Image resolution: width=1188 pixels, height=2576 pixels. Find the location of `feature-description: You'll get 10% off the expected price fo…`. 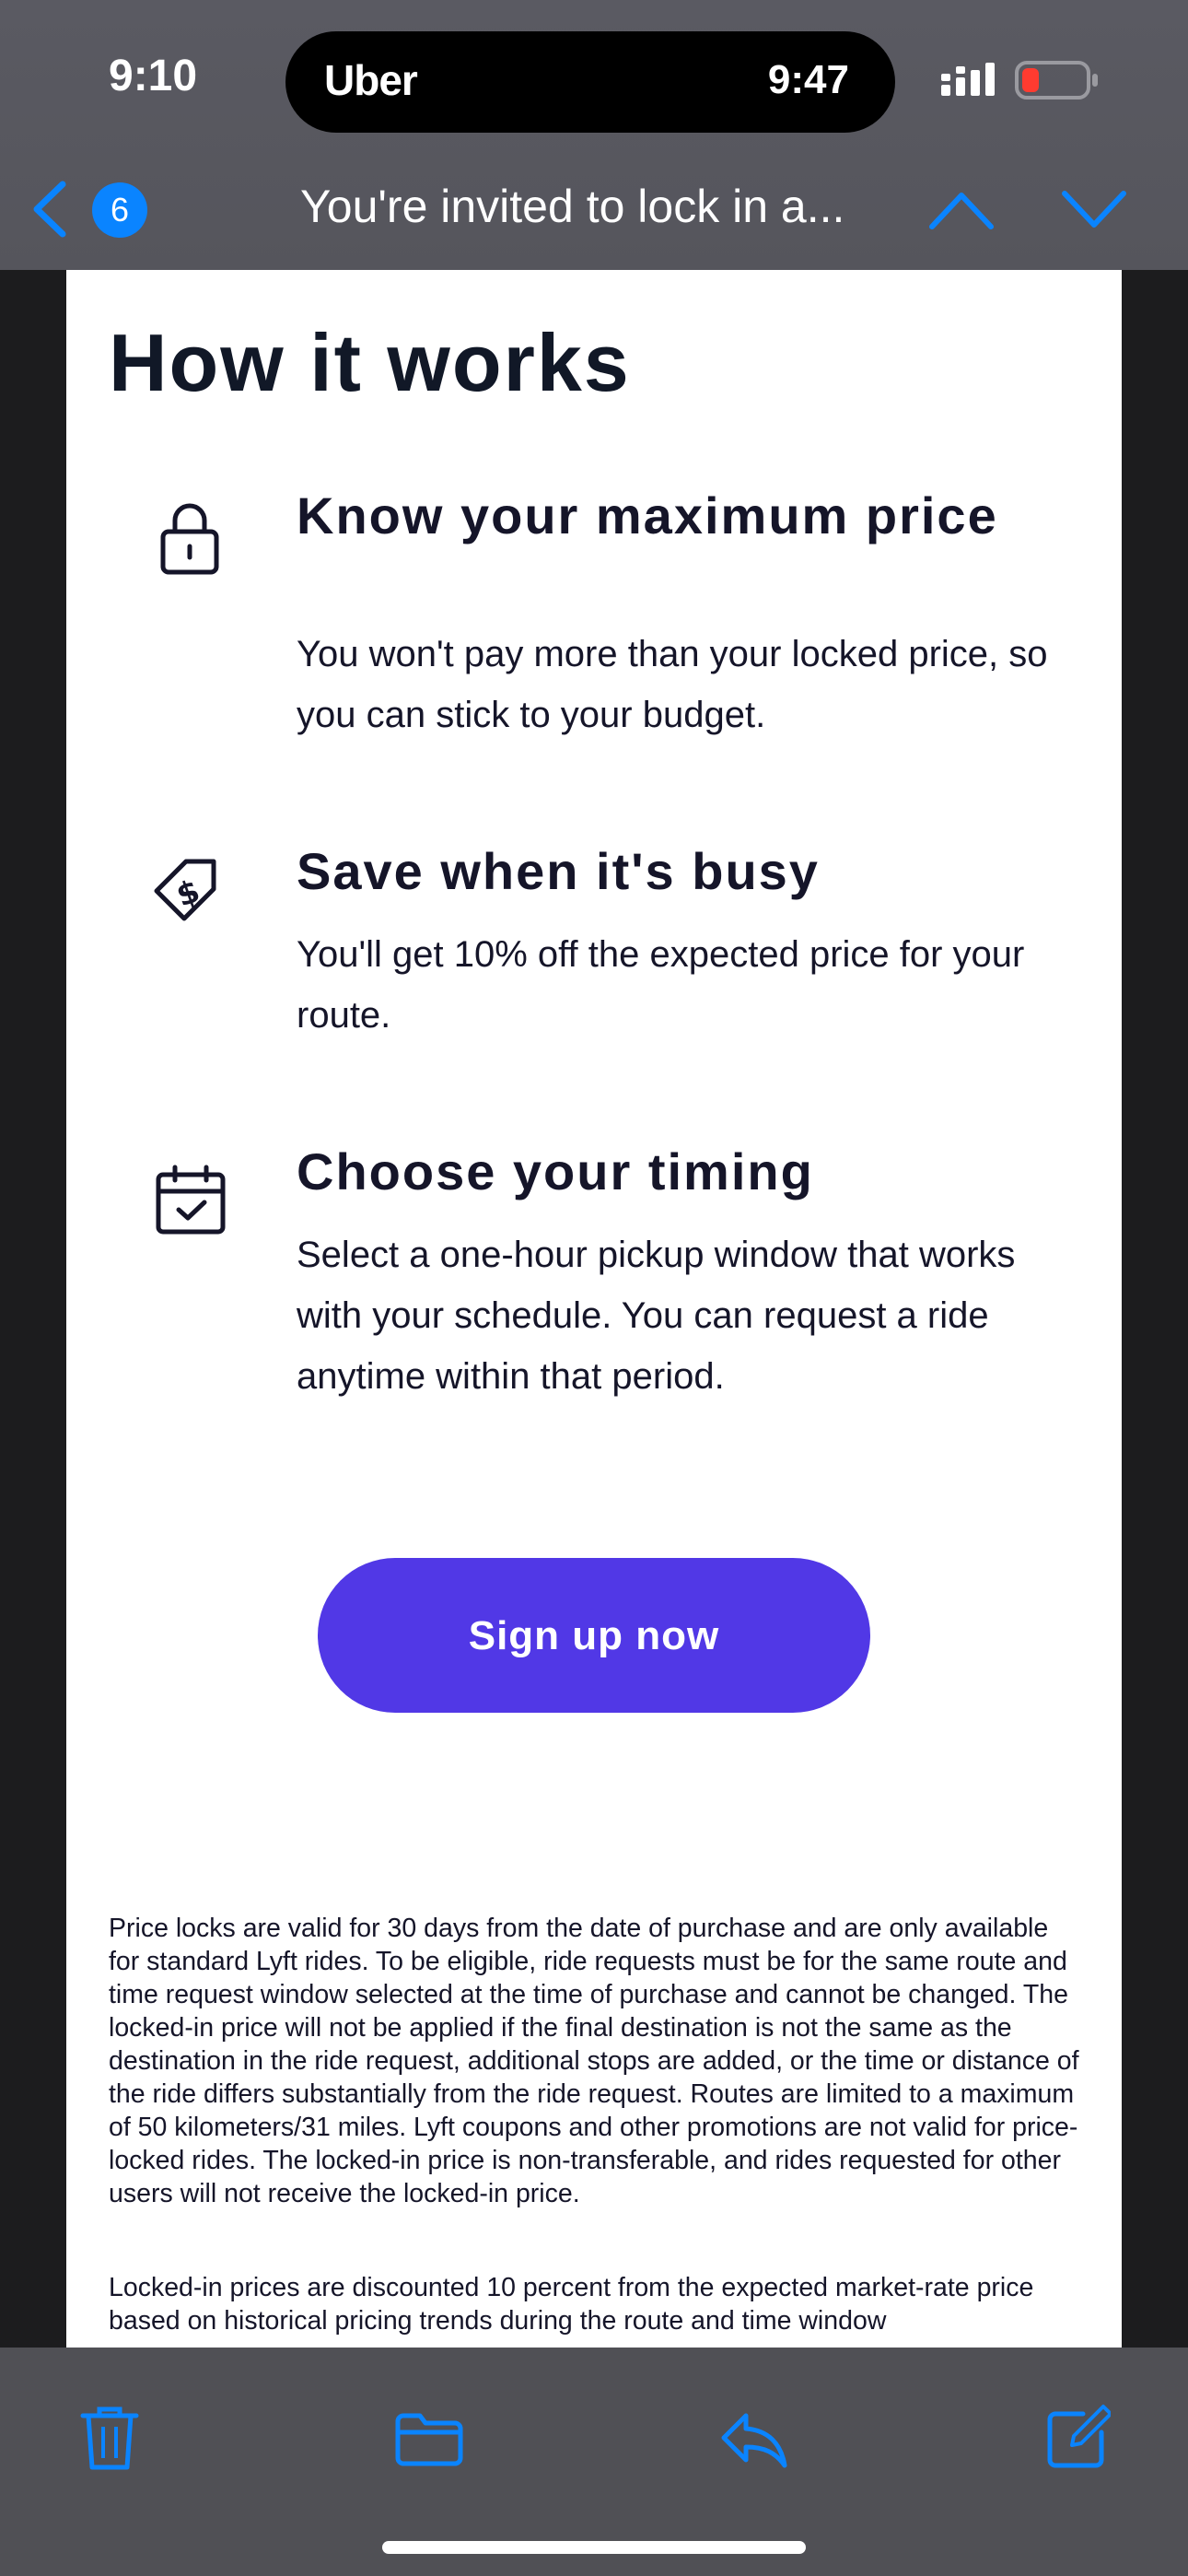

feature-description: You'll get 10% off the expected price fo… is located at coordinates (661, 985).